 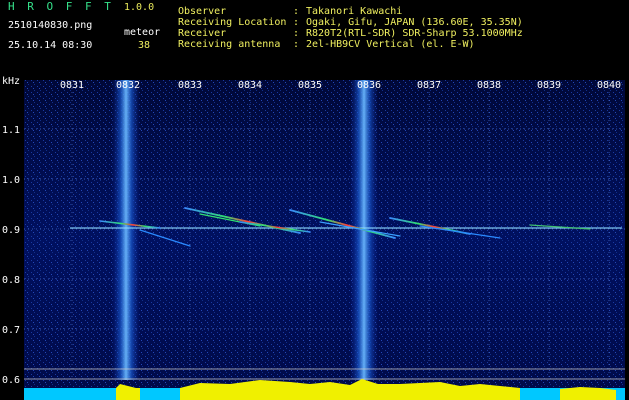 What do you see at coordinates (250, 85) in the screenshot?
I see `tick-0834: 0834` at bounding box center [250, 85].